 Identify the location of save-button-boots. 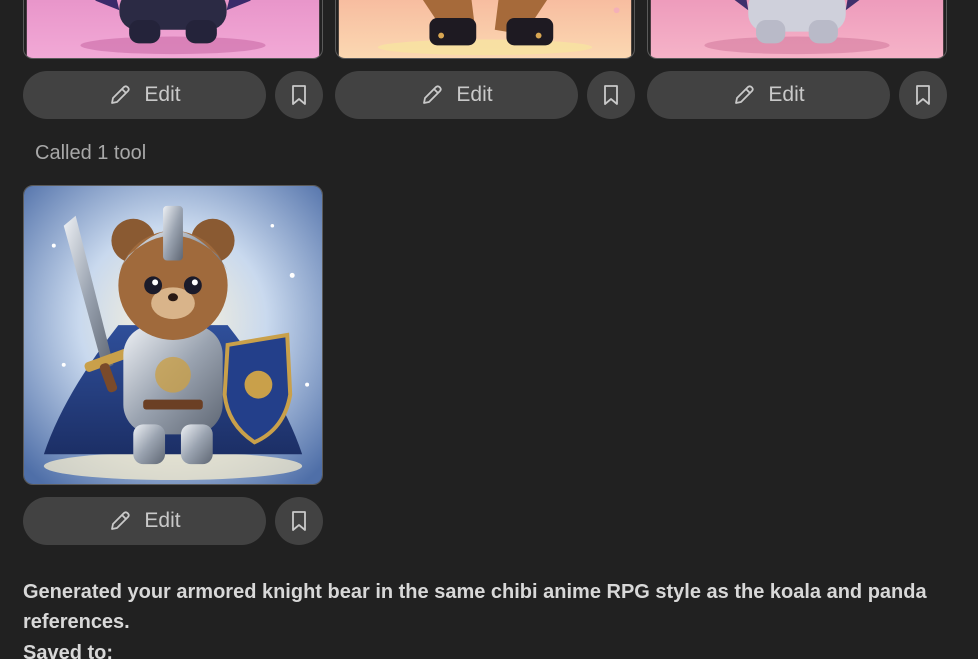
(611, 95).